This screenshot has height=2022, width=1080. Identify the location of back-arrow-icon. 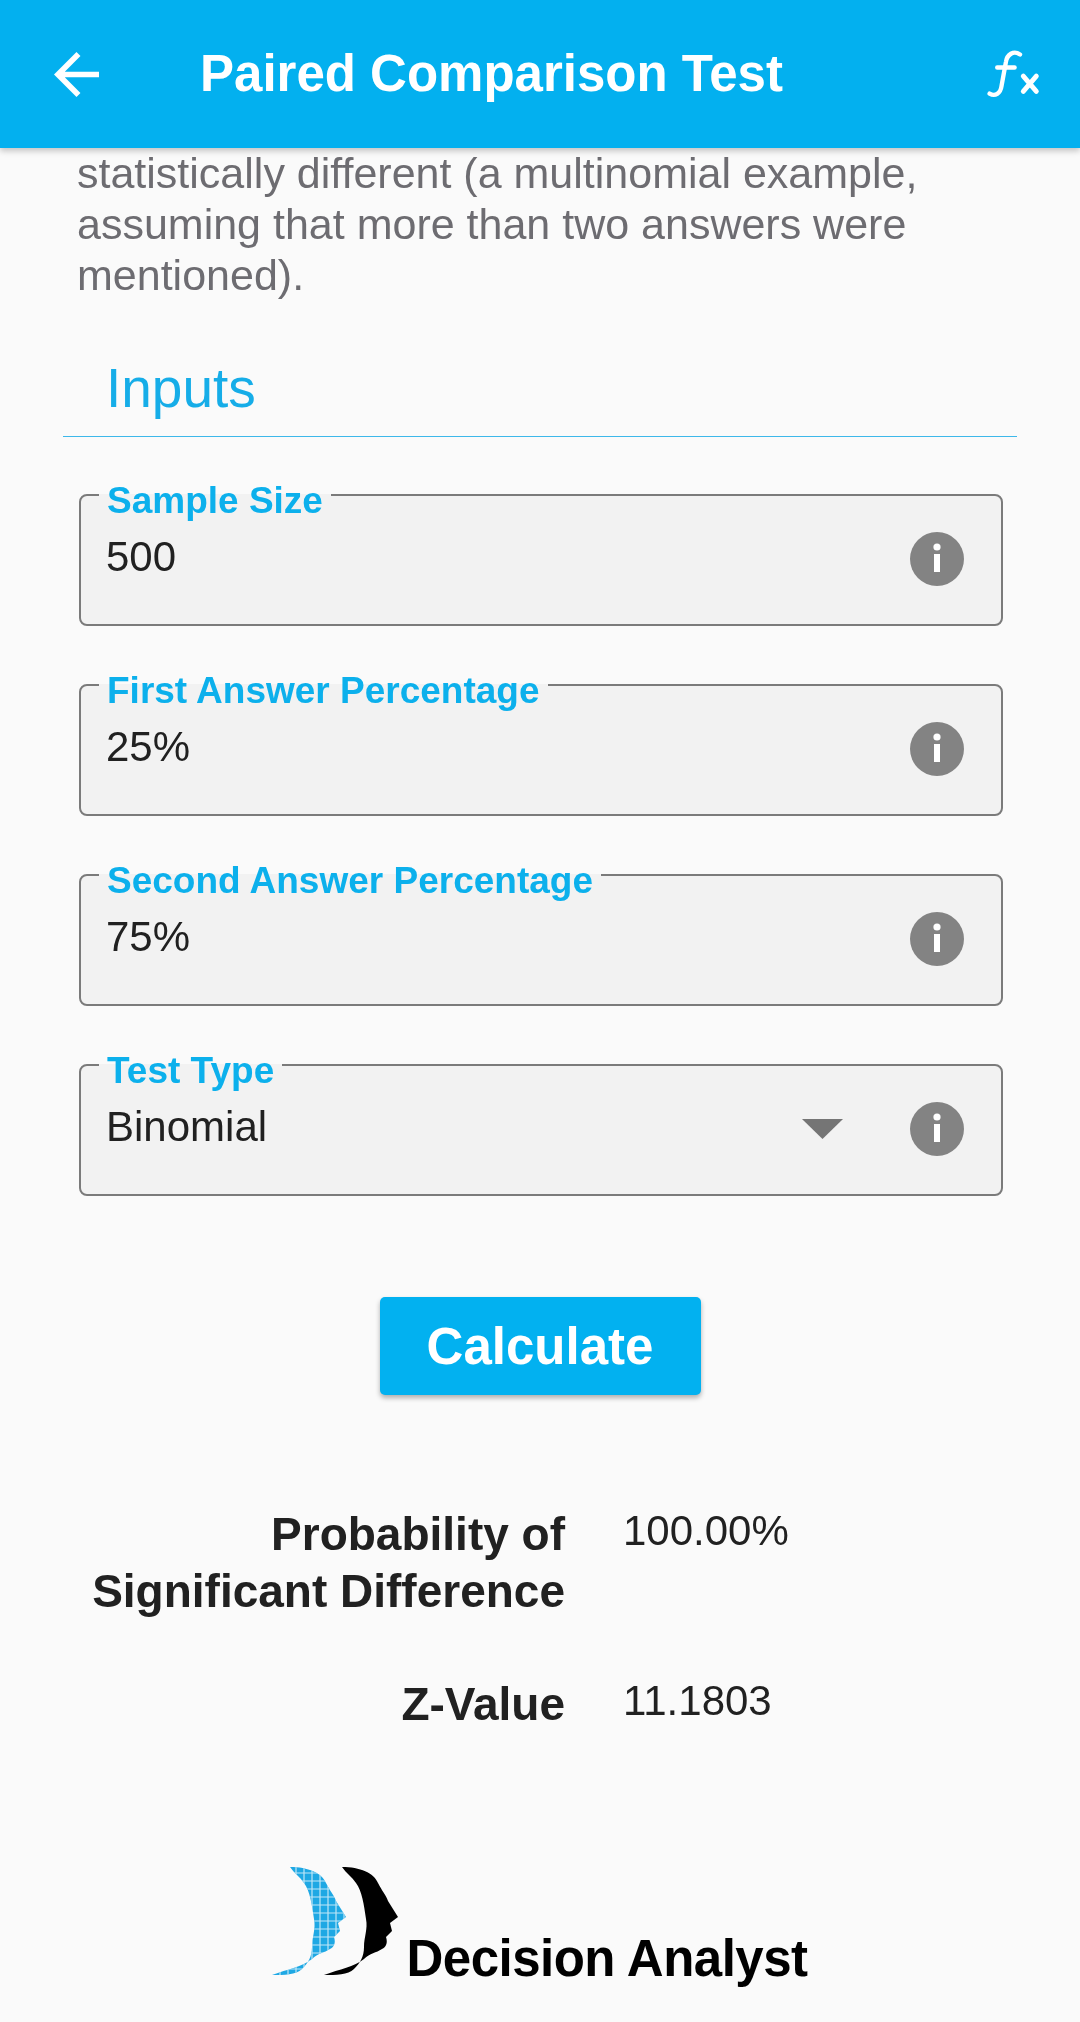
(76, 74).